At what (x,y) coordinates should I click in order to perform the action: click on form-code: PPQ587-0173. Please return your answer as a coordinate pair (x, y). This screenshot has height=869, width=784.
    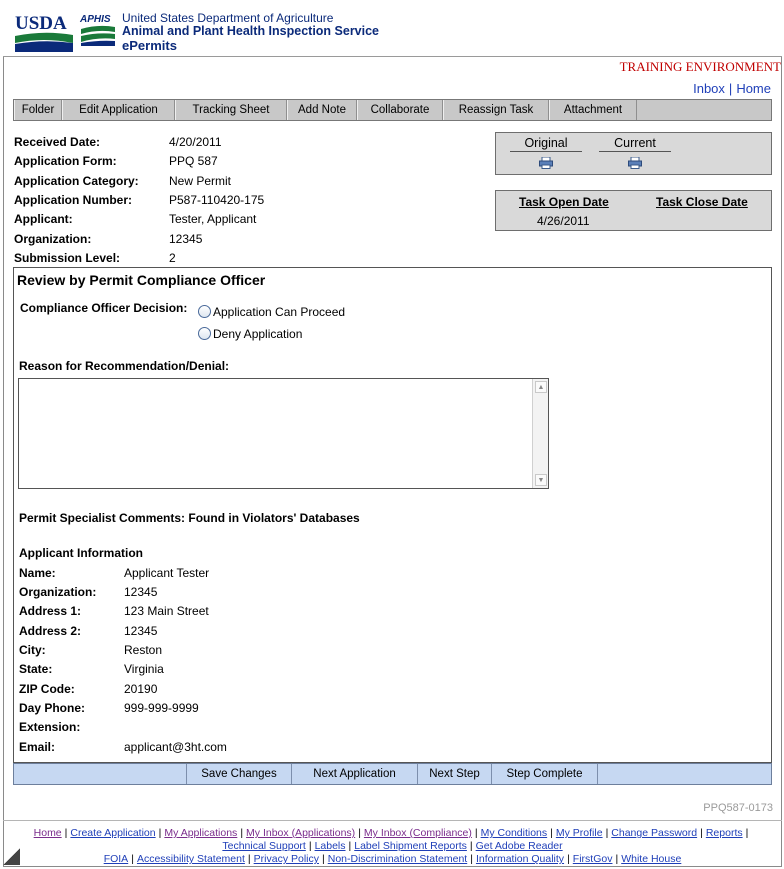
    Looking at the image, I should click on (738, 808).